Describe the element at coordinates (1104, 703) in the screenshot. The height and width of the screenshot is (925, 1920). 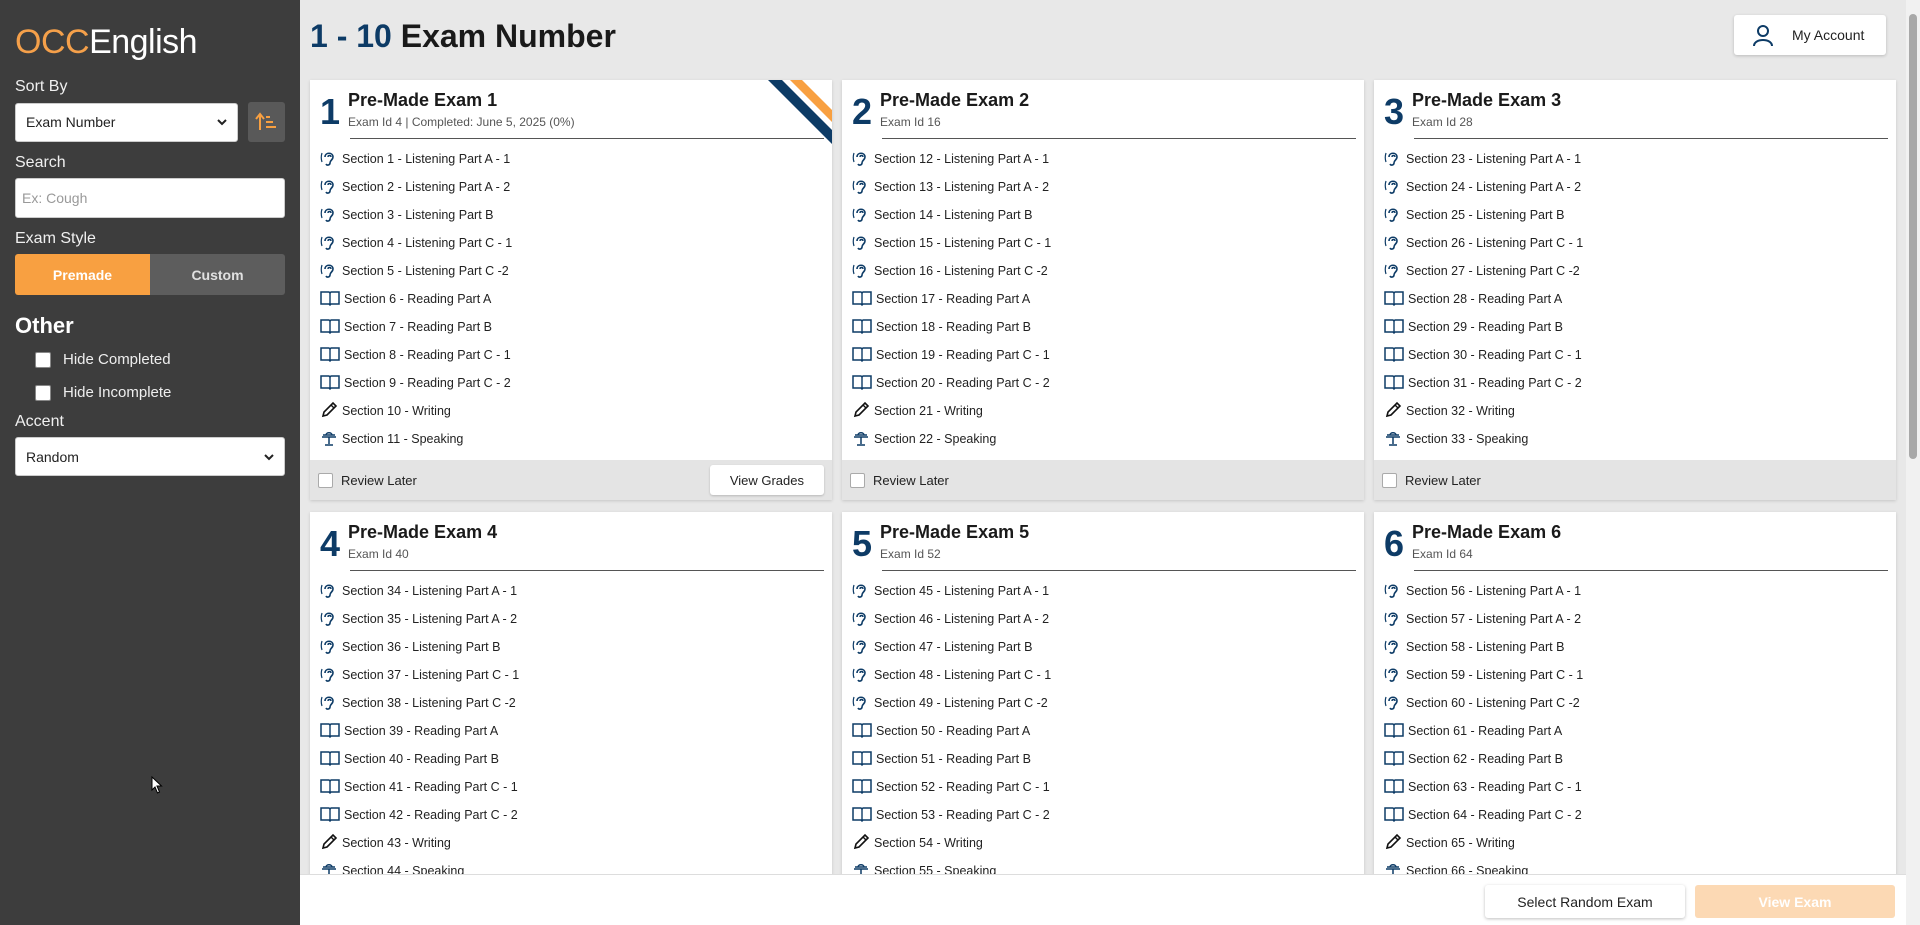
I see `section-item: Section 49 - Listening Part C -2` at that location.